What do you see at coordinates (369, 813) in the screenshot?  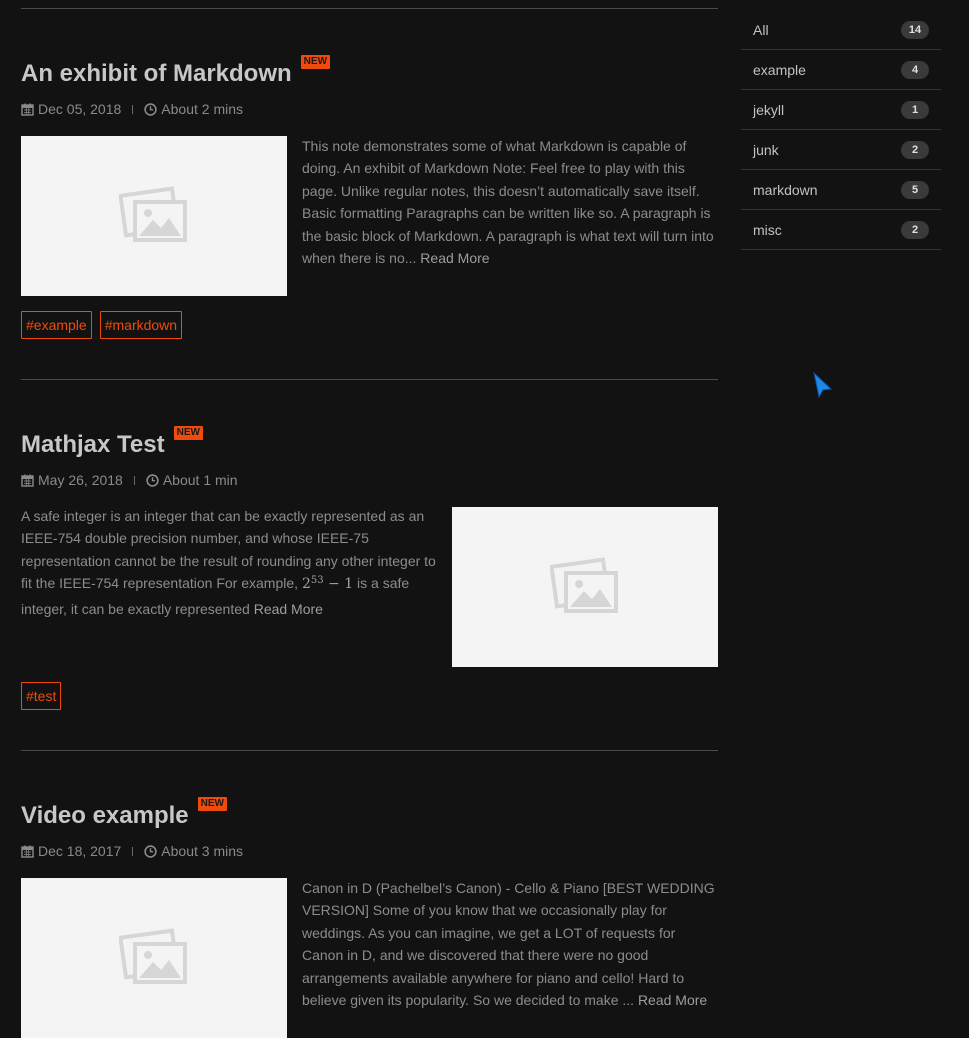 I see `post-title: Video example NEW` at bounding box center [369, 813].